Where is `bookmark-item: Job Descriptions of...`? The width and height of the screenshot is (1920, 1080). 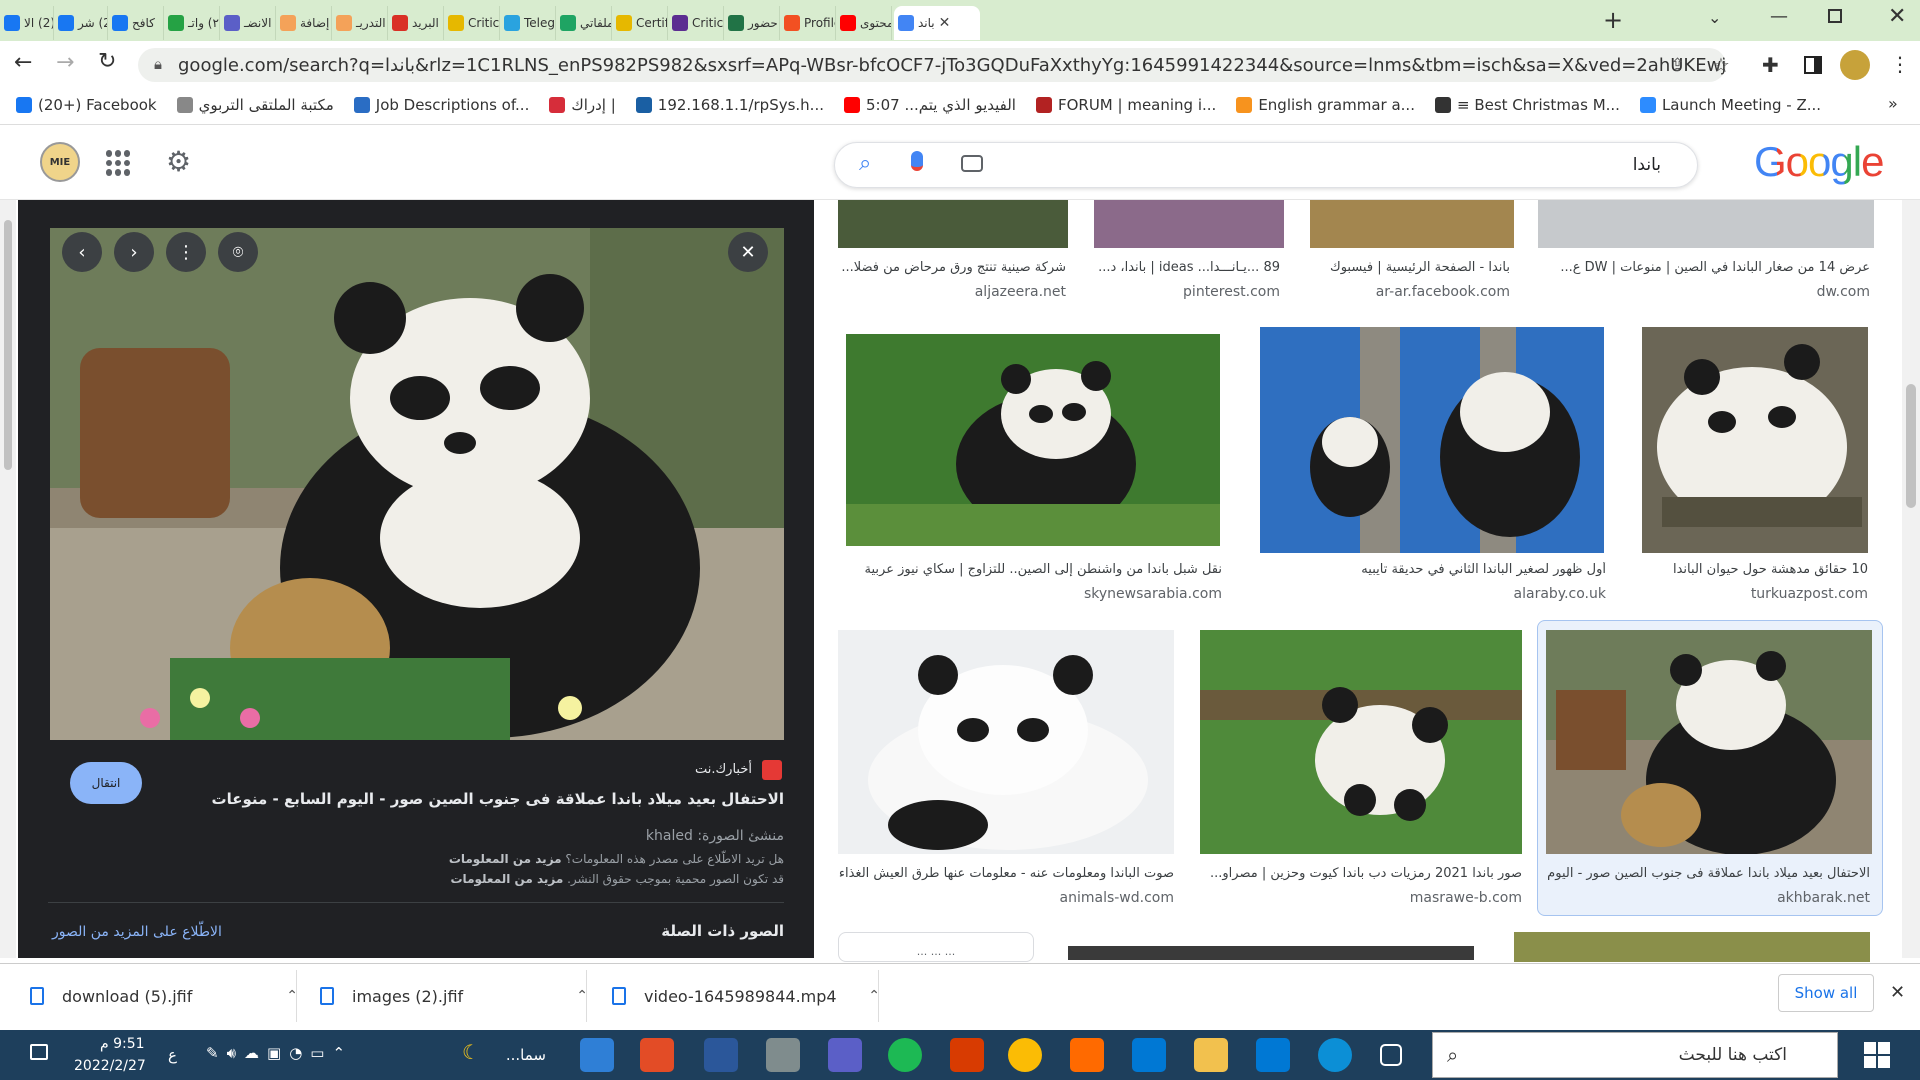
bookmark-item: Job Descriptions of... is located at coordinates (441, 105).